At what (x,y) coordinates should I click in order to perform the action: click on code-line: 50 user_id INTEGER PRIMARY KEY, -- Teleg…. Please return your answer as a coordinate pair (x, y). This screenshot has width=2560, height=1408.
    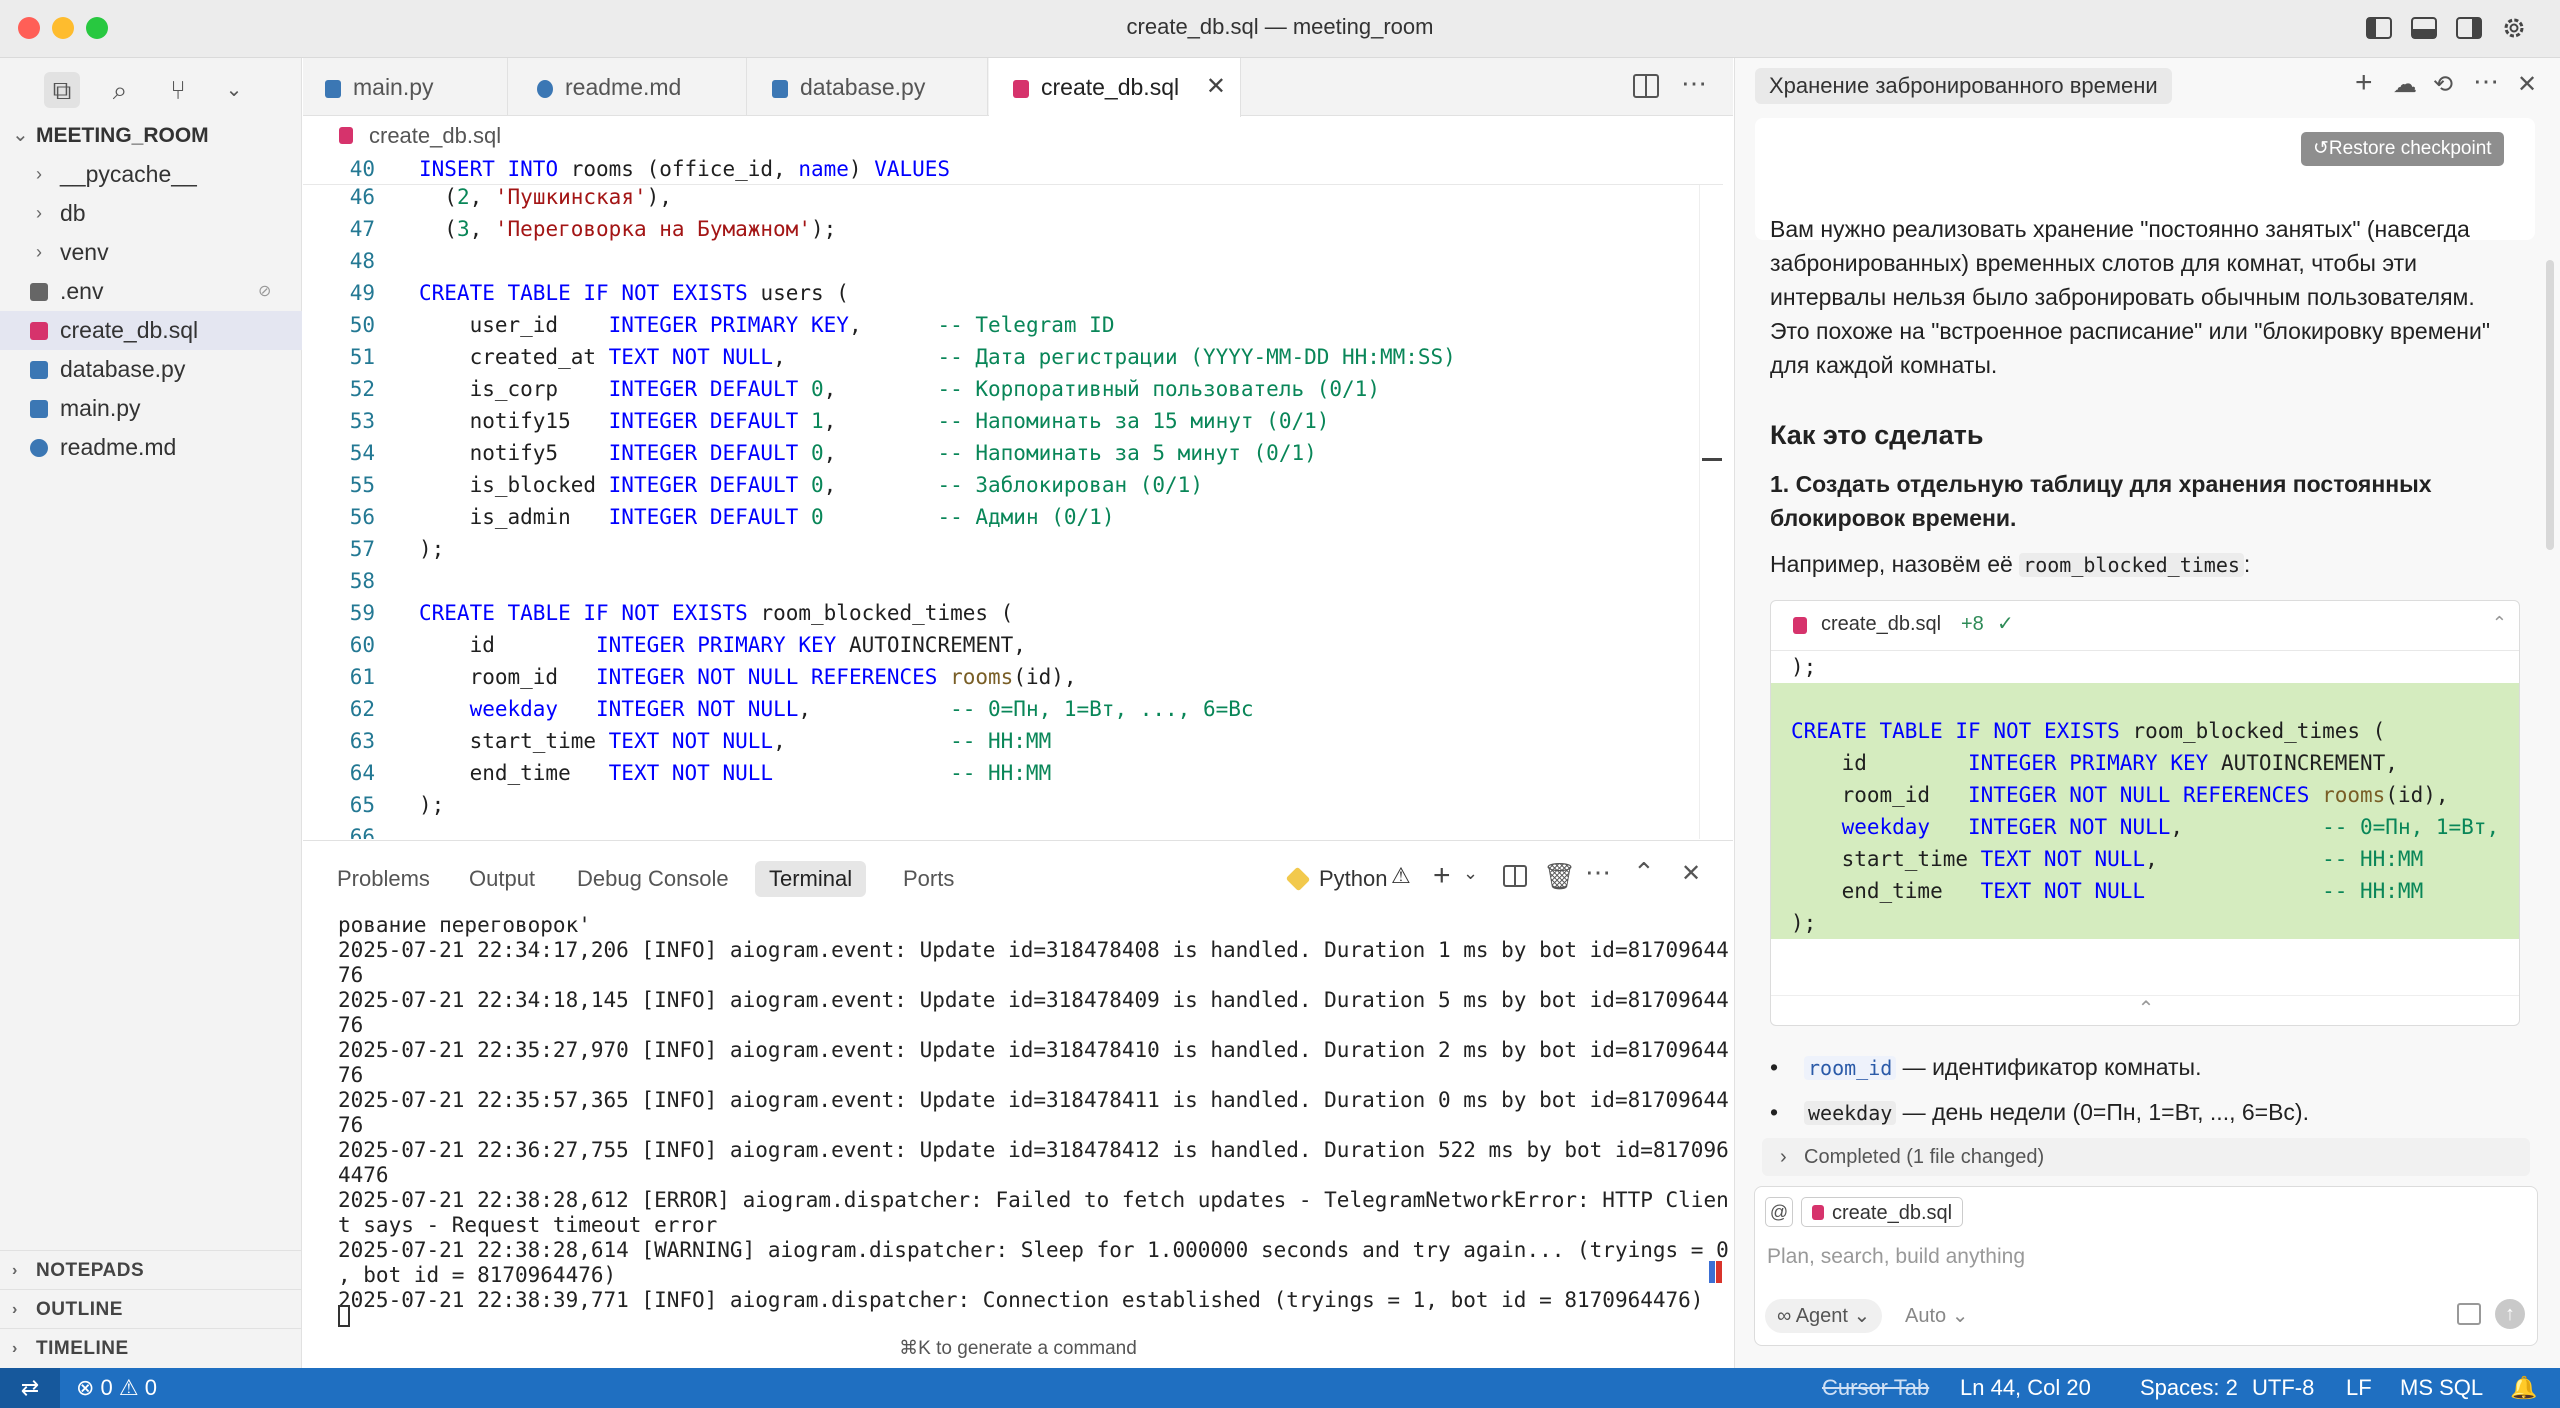
    Looking at the image, I should click on (1013, 325).